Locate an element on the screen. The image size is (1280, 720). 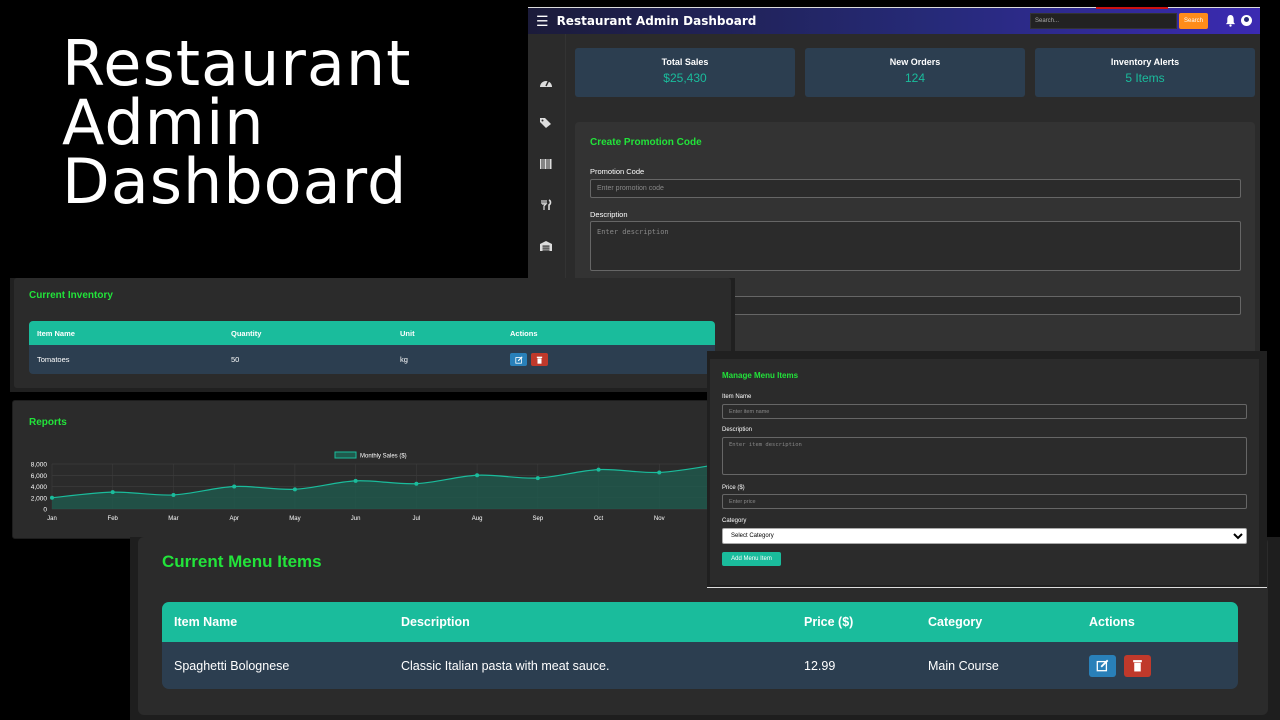
column-header: Category is located at coordinates (955, 622).